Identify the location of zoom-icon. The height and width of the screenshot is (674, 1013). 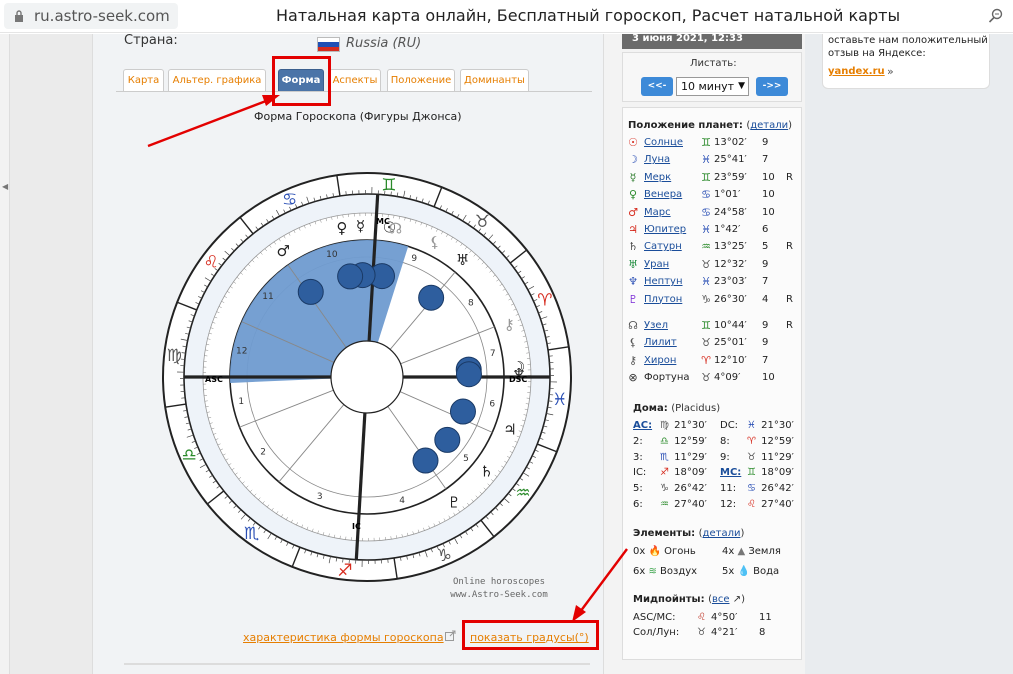
(996, 16).